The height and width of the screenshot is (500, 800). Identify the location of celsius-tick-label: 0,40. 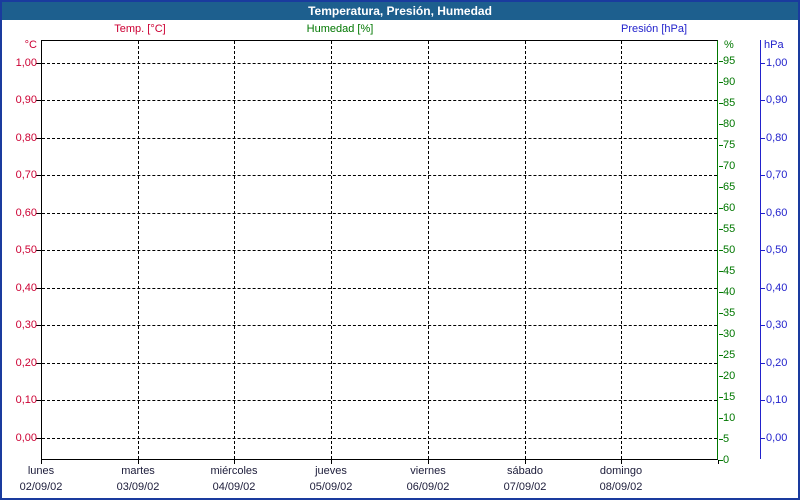
(26, 288).